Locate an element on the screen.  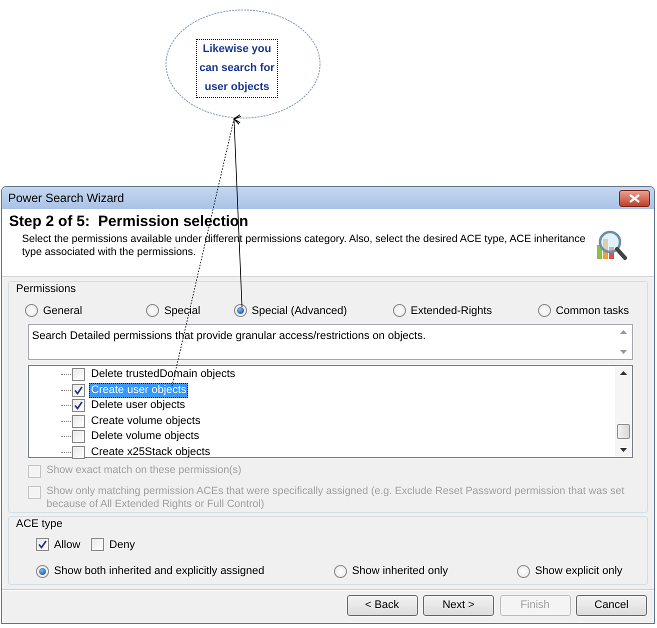
scroll-up-icon is located at coordinates (623, 373).